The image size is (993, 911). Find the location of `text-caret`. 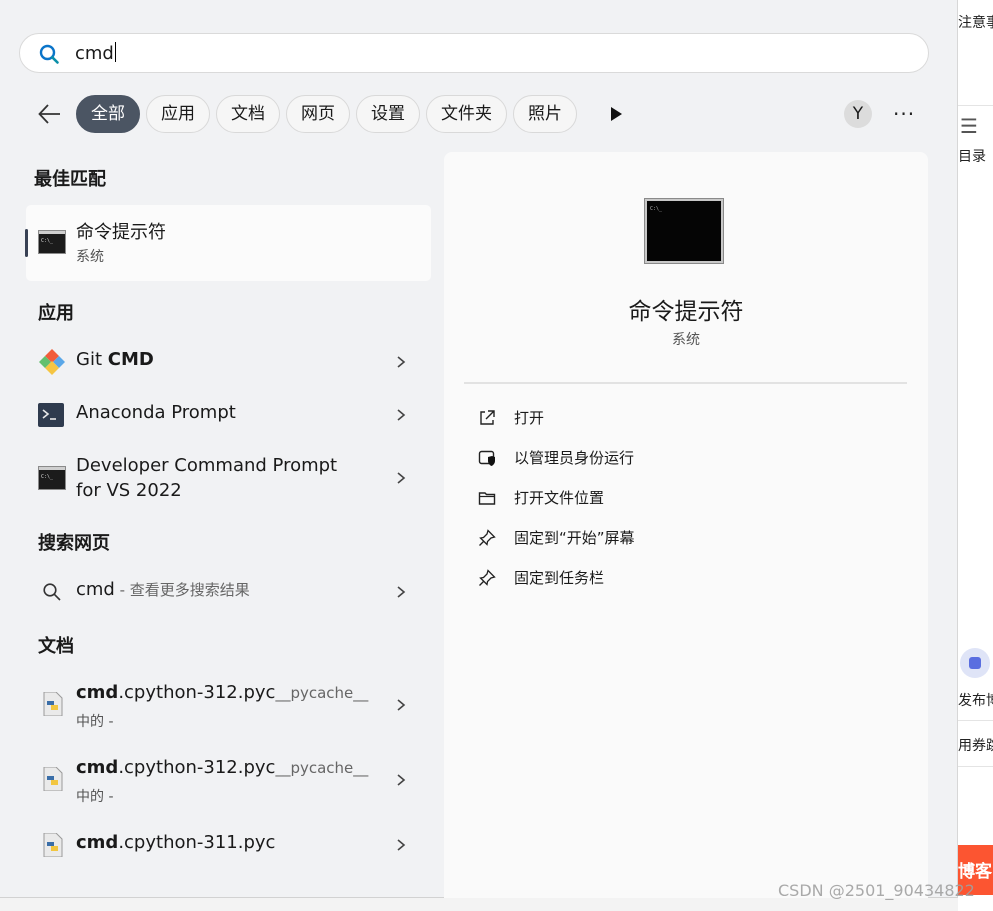

text-caret is located at coordinates (115, 52).